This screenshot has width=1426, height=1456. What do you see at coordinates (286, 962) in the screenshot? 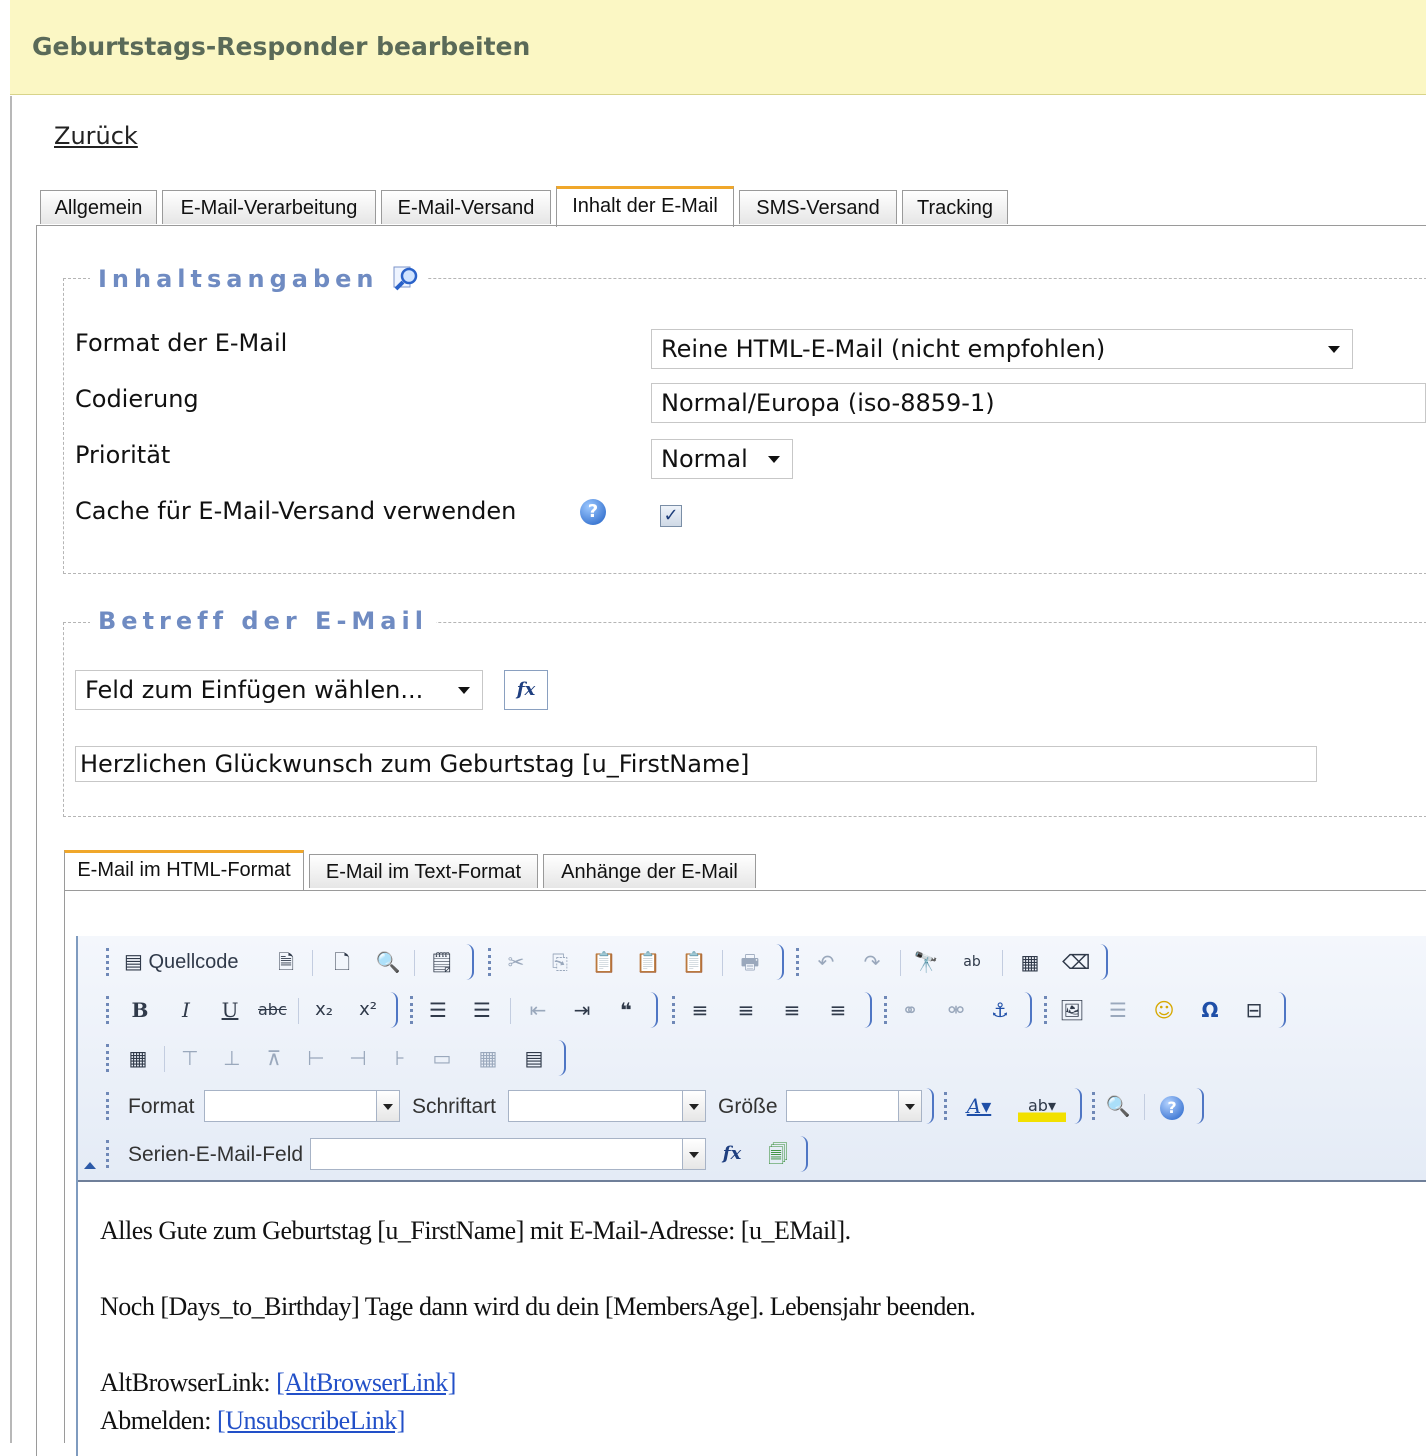
I see `save-template-icon: 🗎` at bounding box center [286, 962].